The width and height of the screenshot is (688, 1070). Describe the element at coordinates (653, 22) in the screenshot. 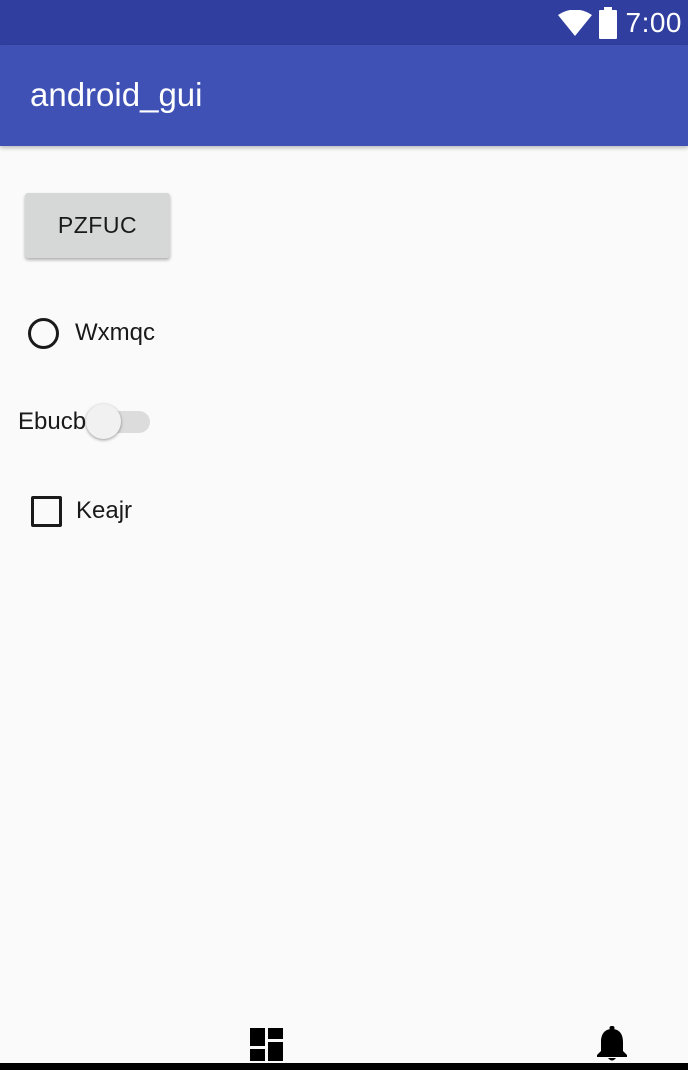

I see `status-clock: 7:00` at that location.